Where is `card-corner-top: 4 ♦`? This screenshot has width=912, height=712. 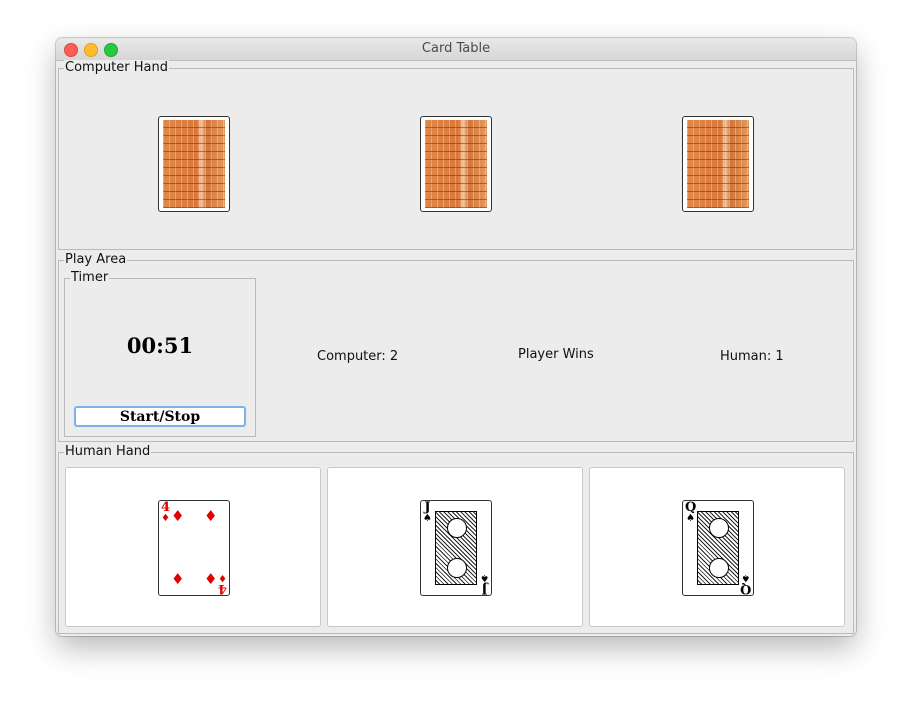
card-corner-top: 4 ♦ is located at coordinates (166, 512).